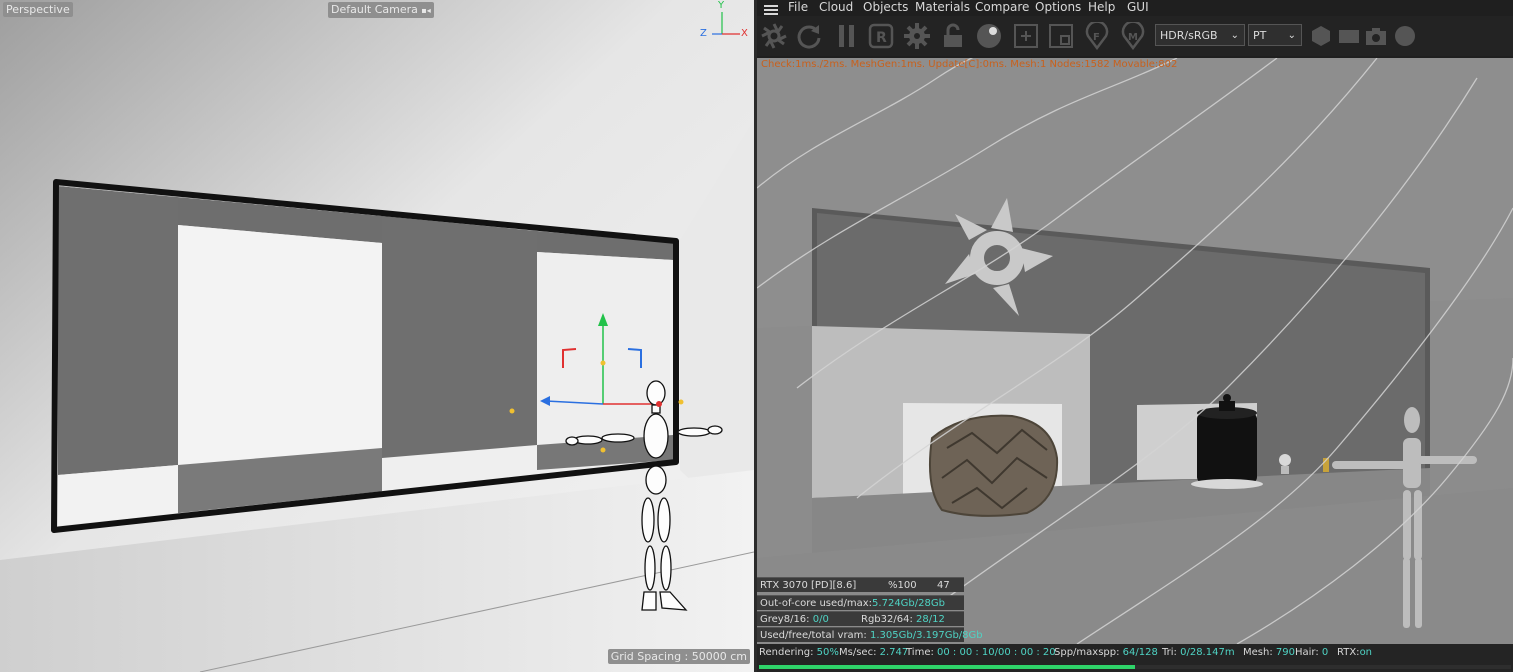 The image size is (1513, 672). What do you see at coordinates (374, 9) in the screenshot?
I see `camera-name: Default Camera` at bounding box center [374, 9].